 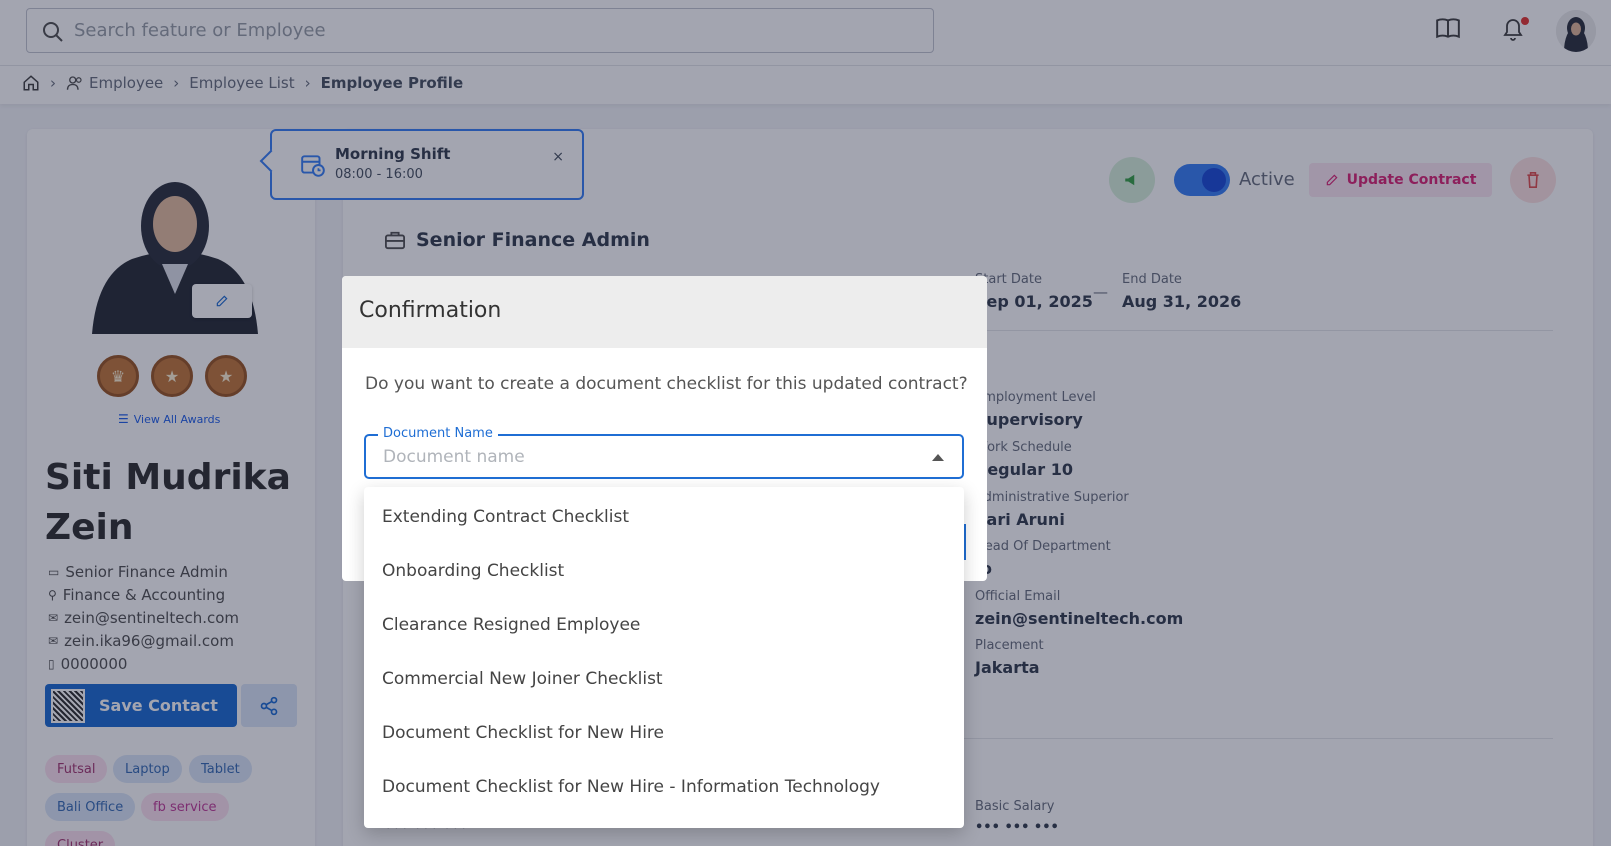 What do you see at coordinates (664, 312) in the screenshot?
I see `dialog-title: Confirmation` at bounding box center [664, 312].